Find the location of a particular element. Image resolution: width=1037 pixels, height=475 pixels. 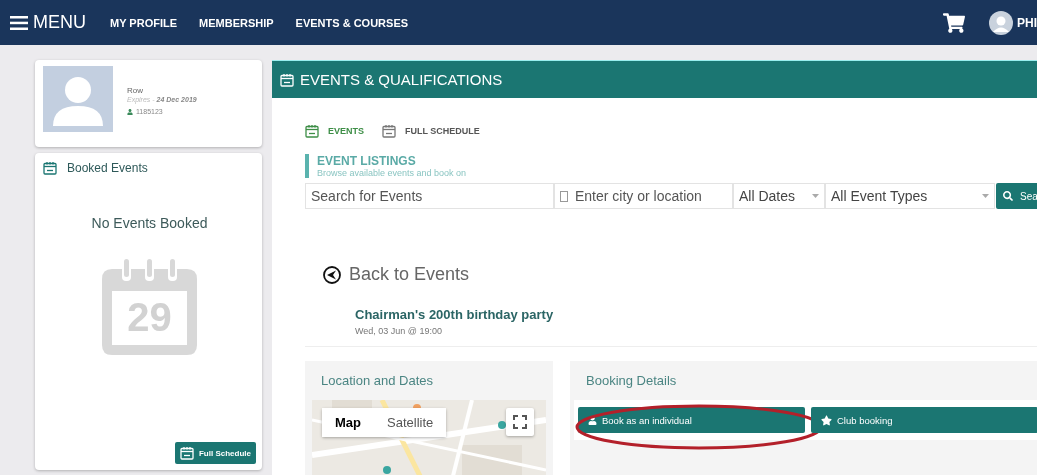

map-type-tab: Map is located at coordinates (348, 422).